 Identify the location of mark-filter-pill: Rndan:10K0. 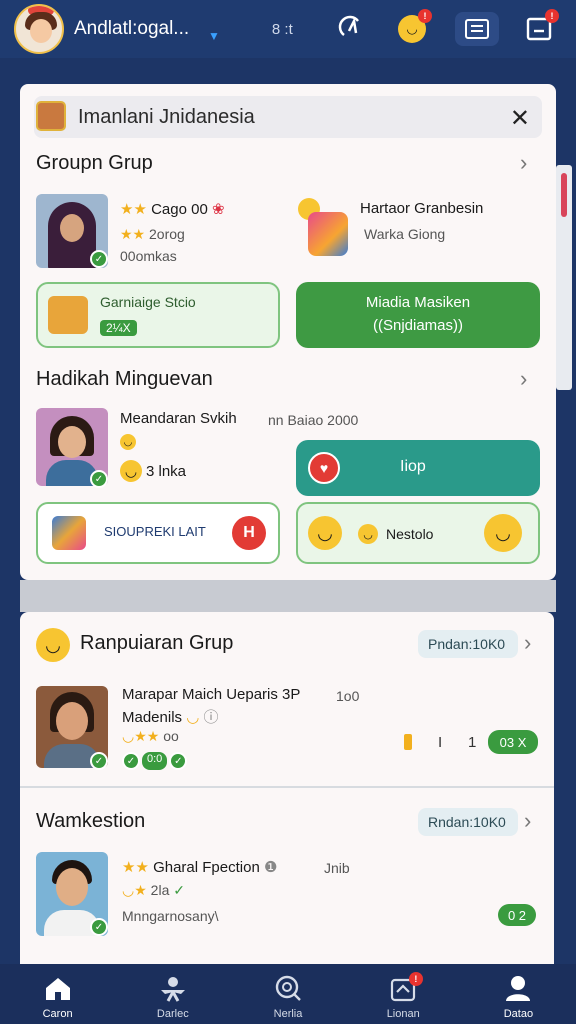
(468, 822).